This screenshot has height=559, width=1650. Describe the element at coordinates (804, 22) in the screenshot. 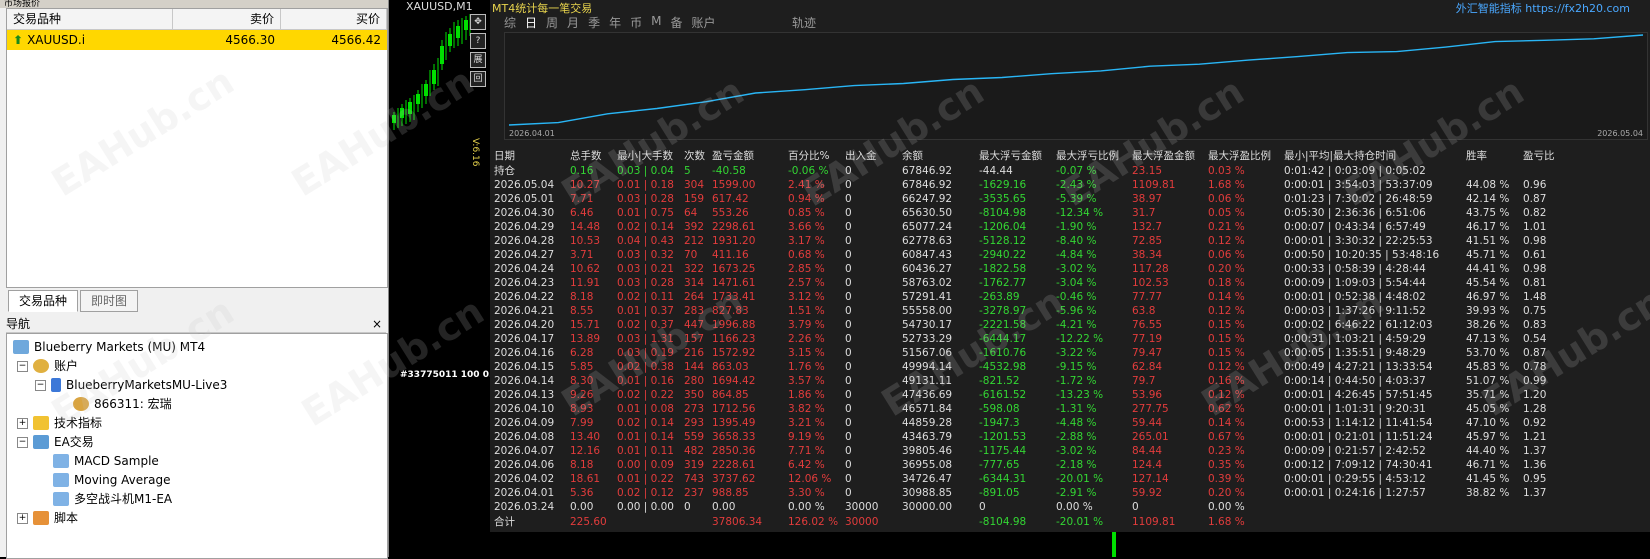

I see `track-button: 轨迹` at that location.